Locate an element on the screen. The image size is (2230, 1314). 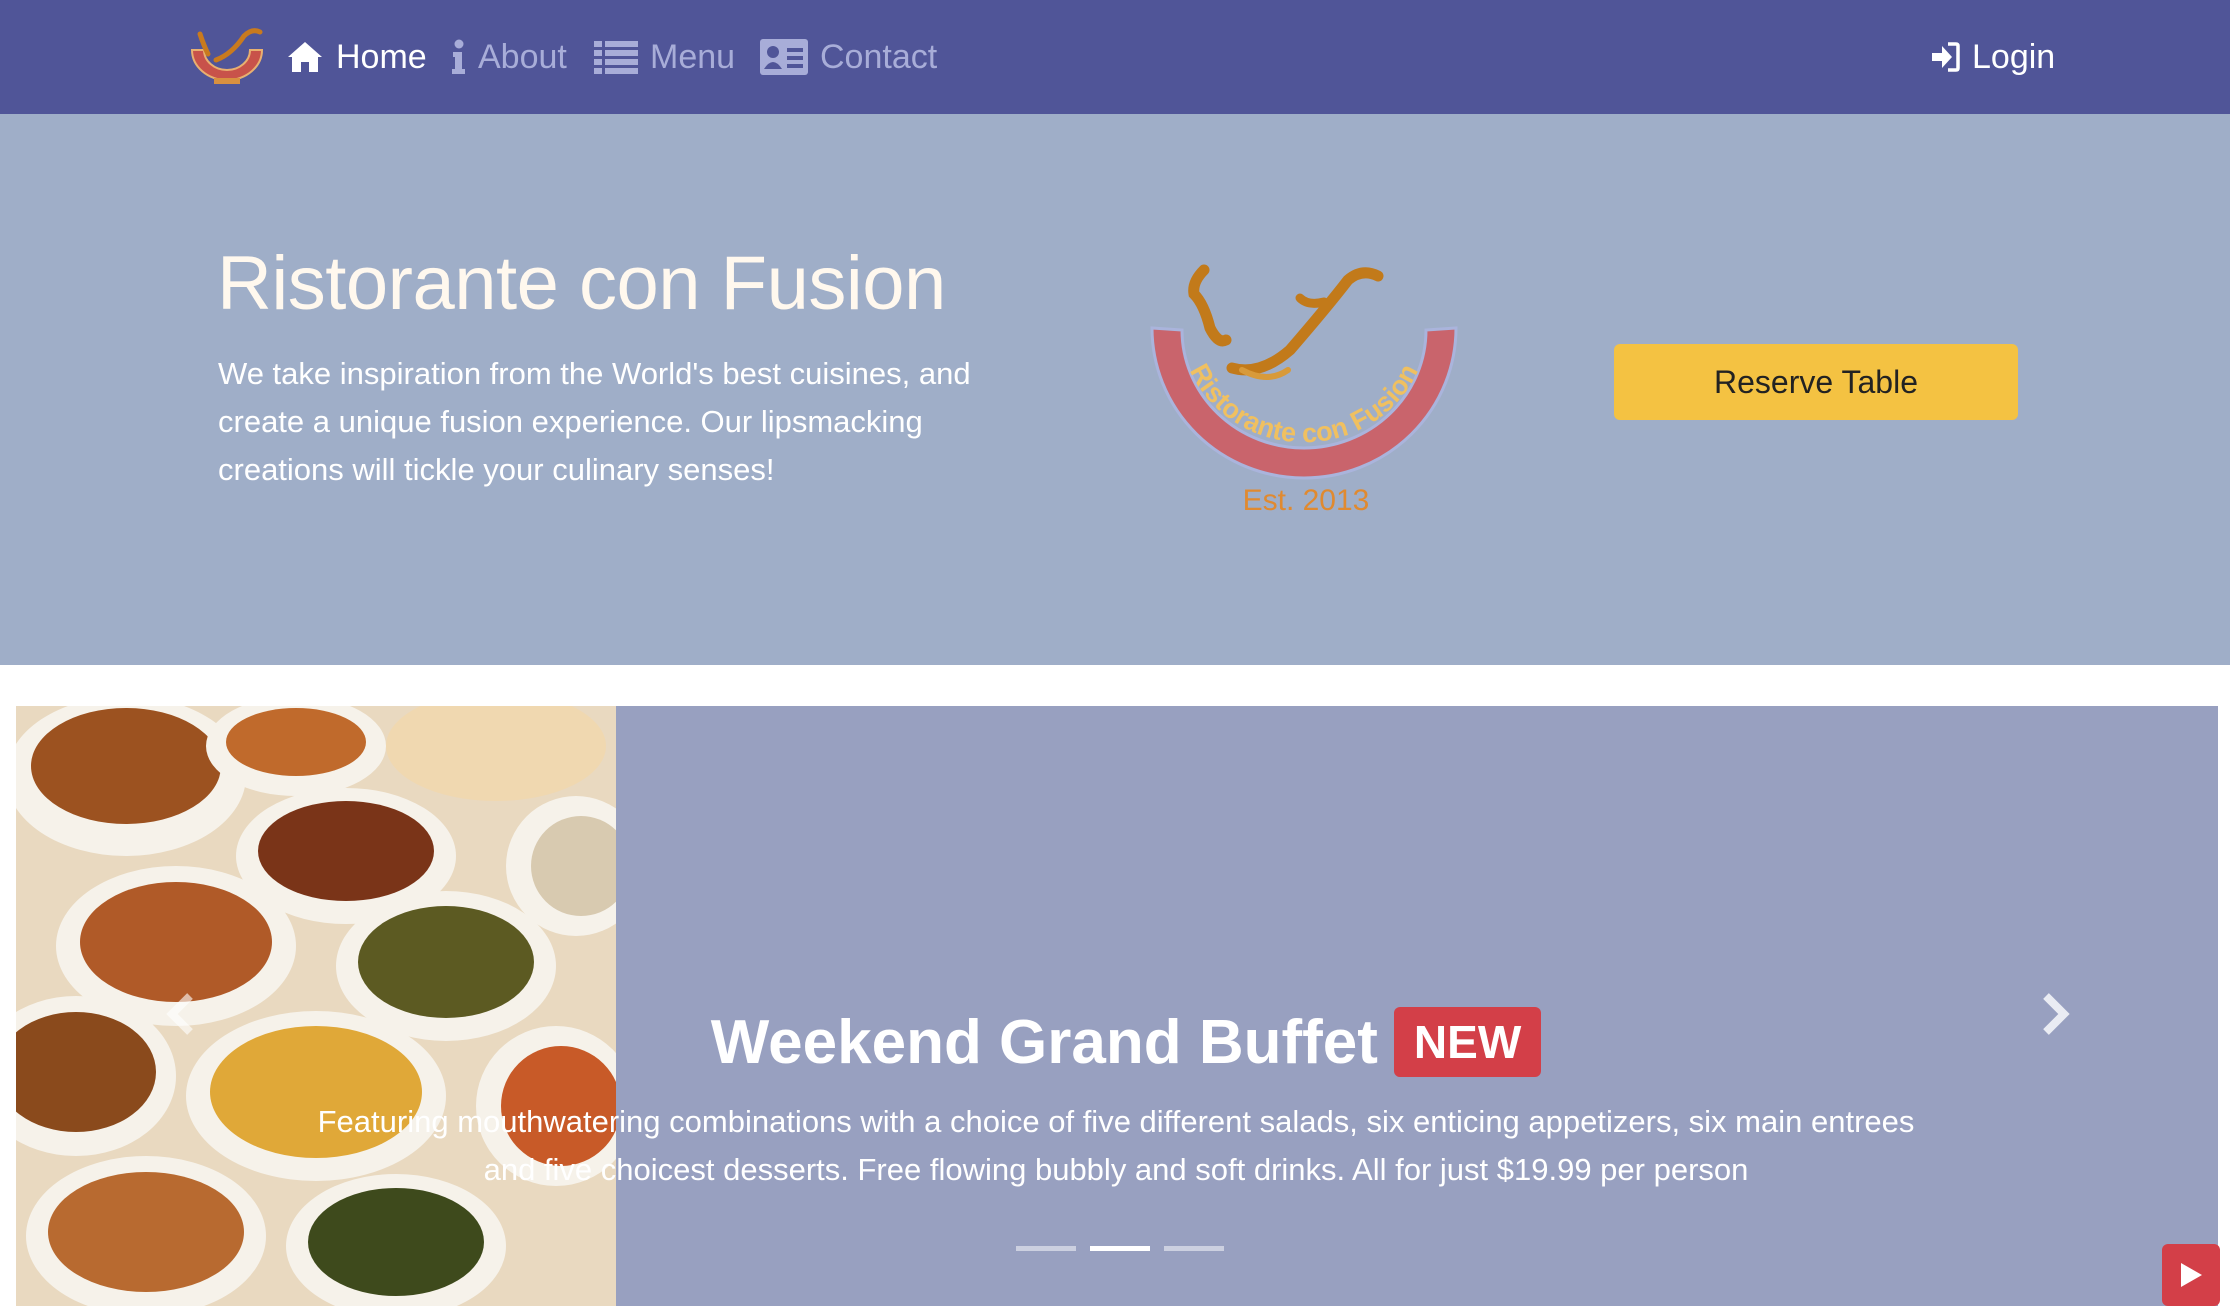
nav-menu: Menu is located at coordinates (664, 57).